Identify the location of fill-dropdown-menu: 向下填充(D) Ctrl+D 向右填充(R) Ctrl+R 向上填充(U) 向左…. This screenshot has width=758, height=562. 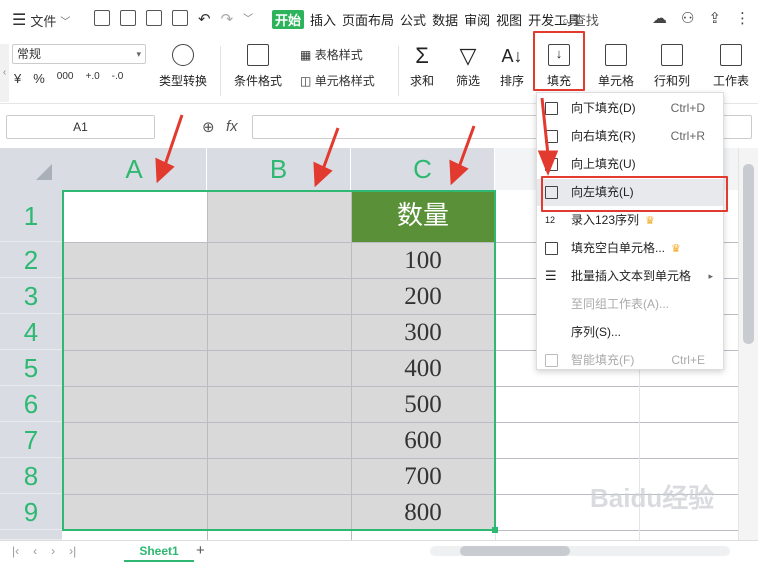
(630, 231).